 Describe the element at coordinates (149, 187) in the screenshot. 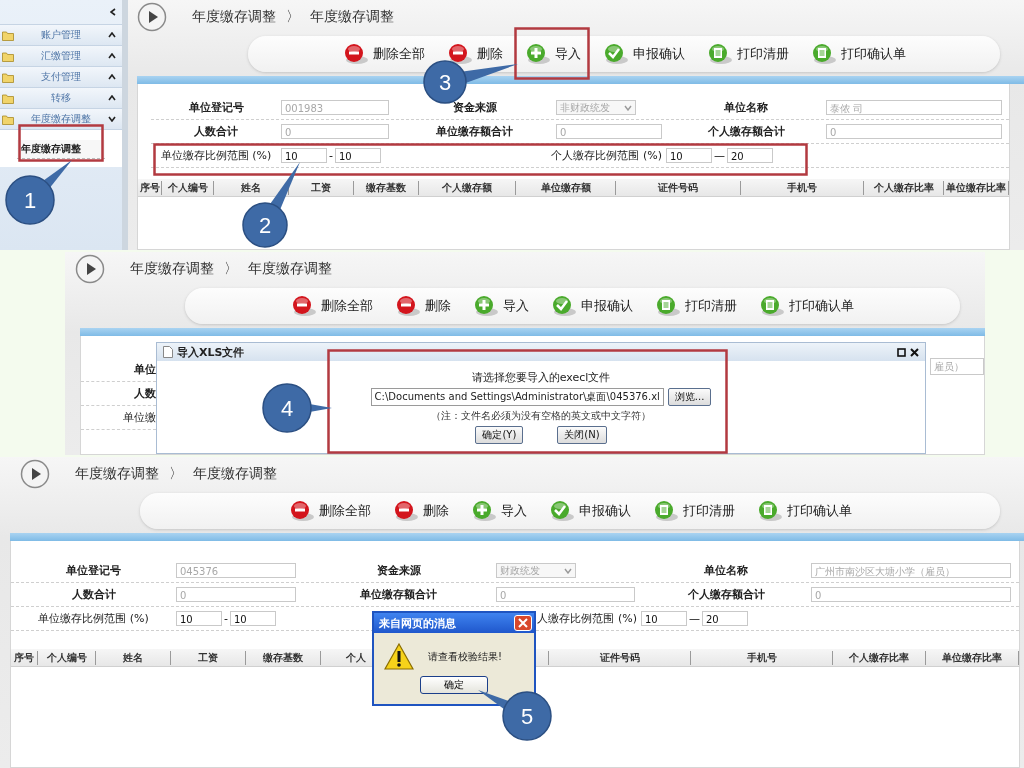

I see `column-header: 序号` at that location.